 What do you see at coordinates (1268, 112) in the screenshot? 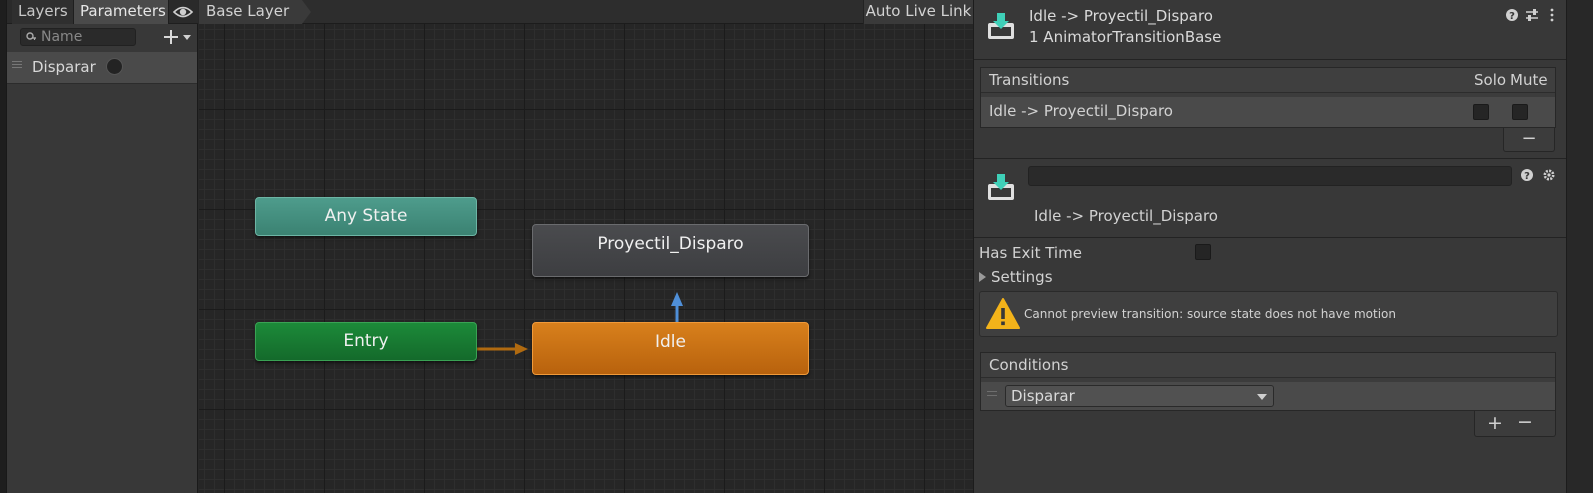
I see `transition-row: Idle -> Proyectil_Disparo` at bounding box center [1268, 112].